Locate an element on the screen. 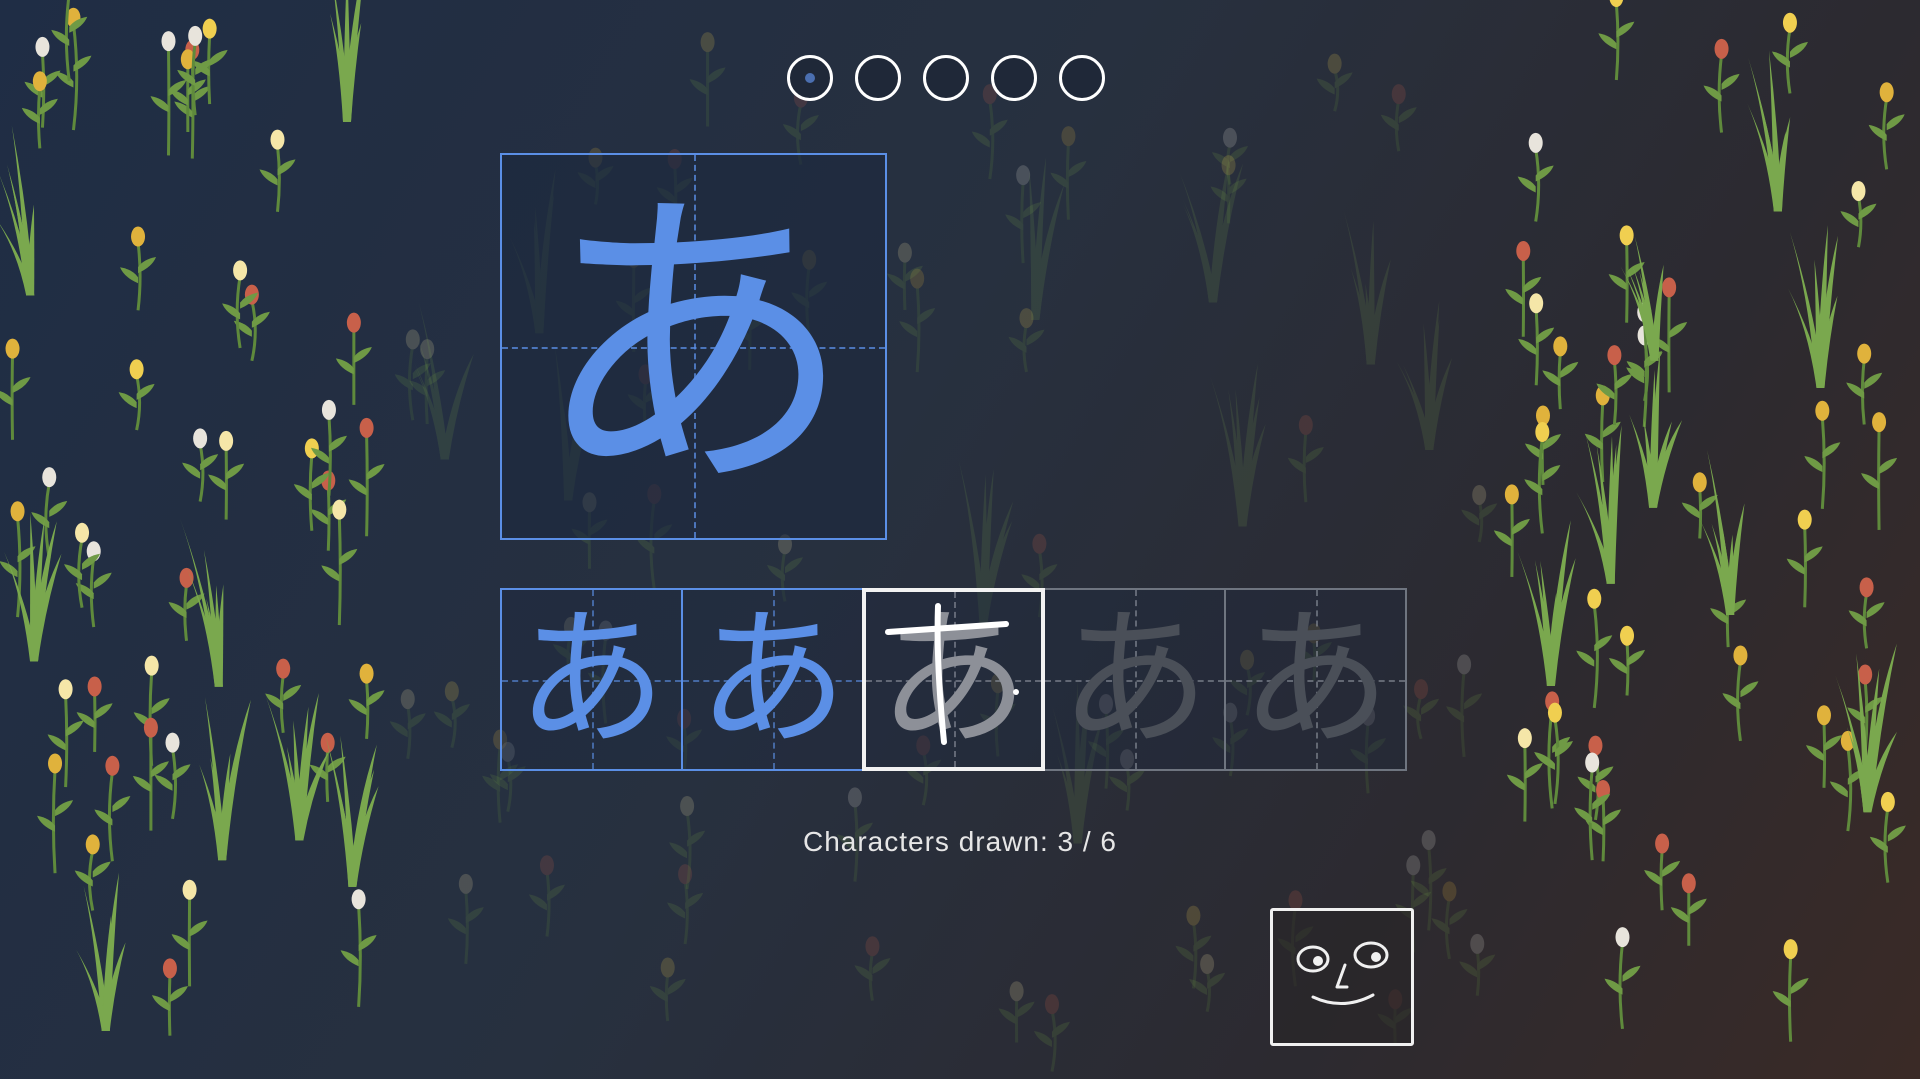 This screenshot has height=1079, width=1920. reference-character: あ is located at coordinates (693, 346).